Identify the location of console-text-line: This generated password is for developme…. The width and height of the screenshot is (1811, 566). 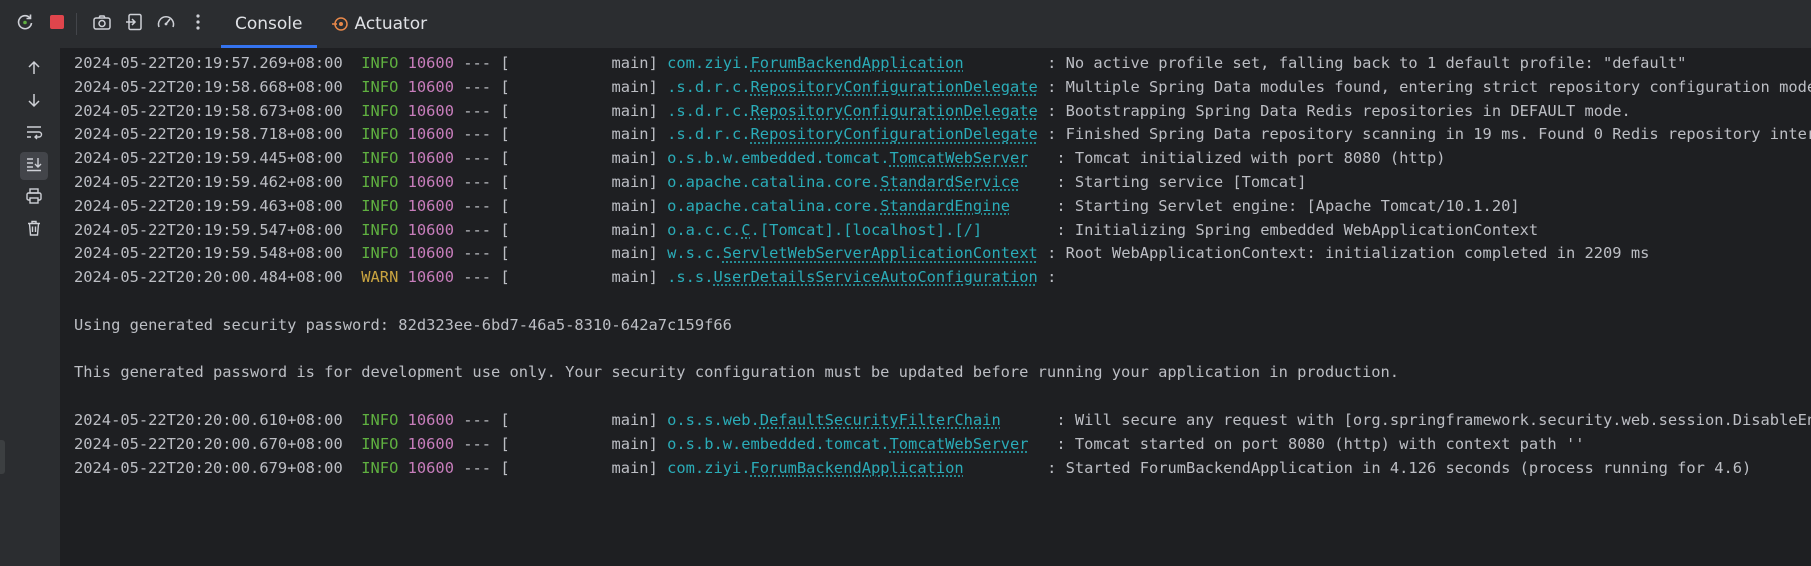
(736, 372).